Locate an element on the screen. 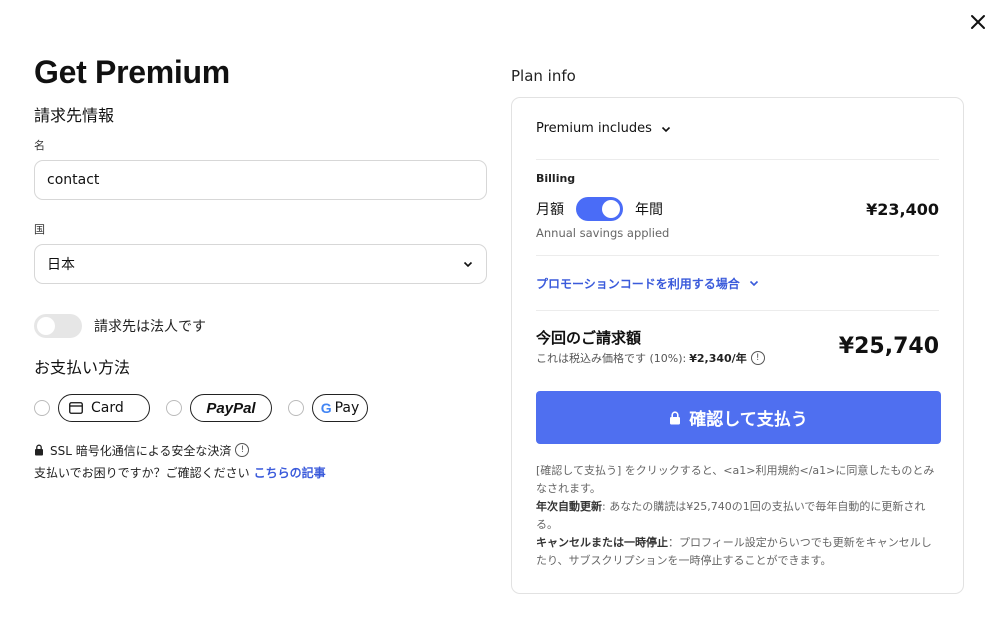  savings-note: Annual savings applied is located at coordinates (603, 233).